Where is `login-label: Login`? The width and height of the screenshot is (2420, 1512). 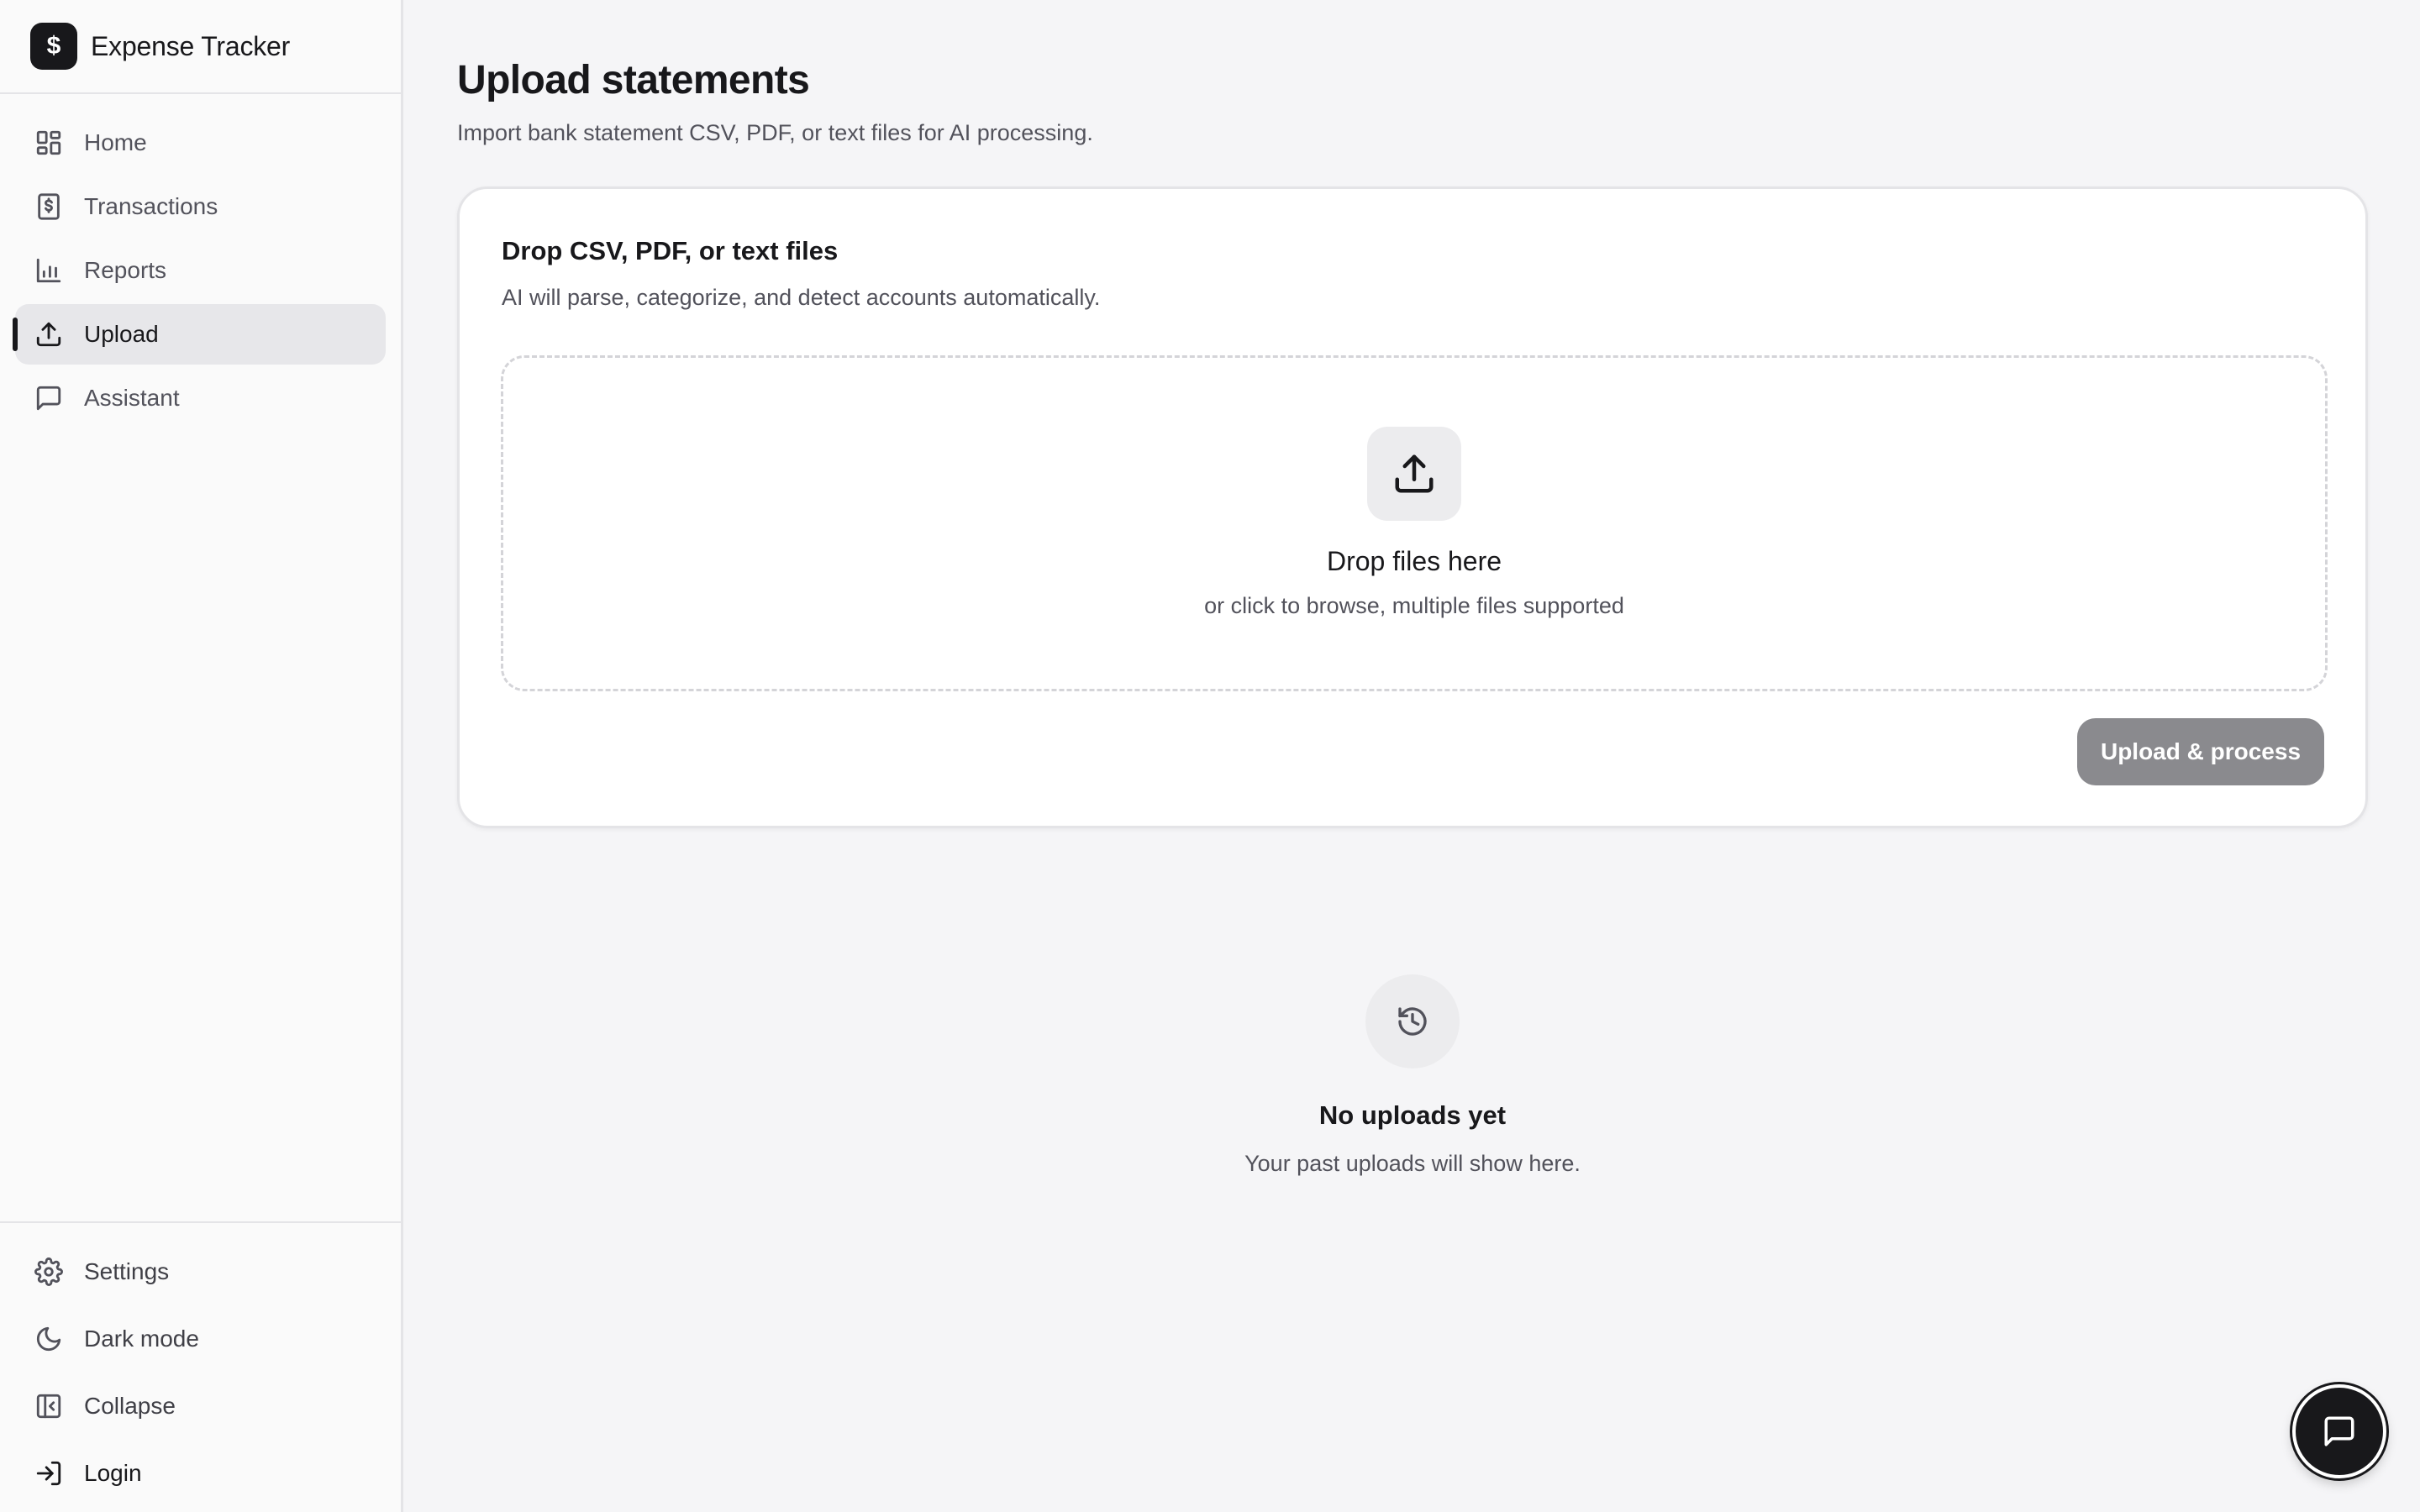
login-label: Login is located at coordinates (113, 1473).